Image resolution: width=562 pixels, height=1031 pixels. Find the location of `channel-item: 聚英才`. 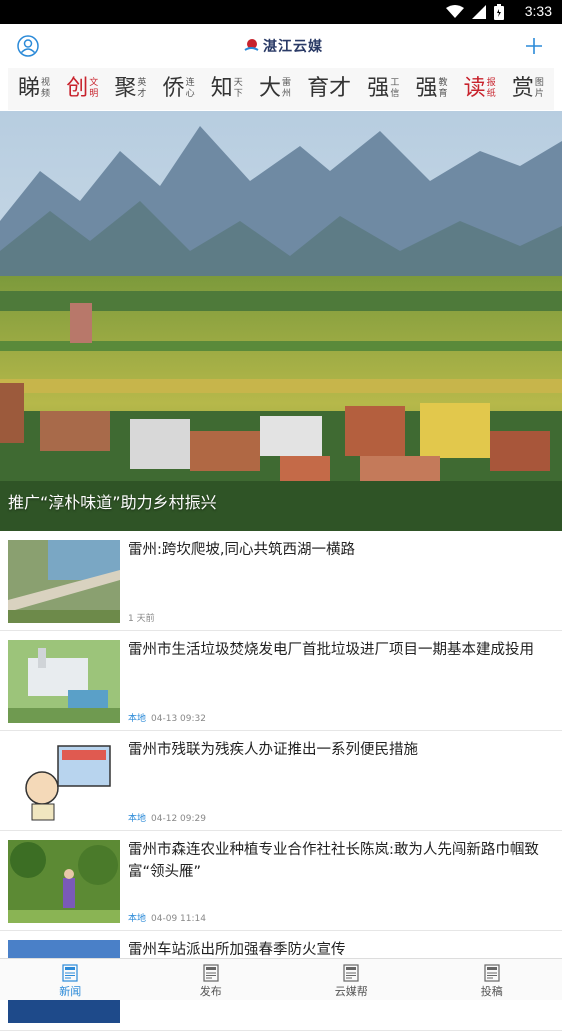

channel-item: 聚英才 is located at coordinates (130, 89).